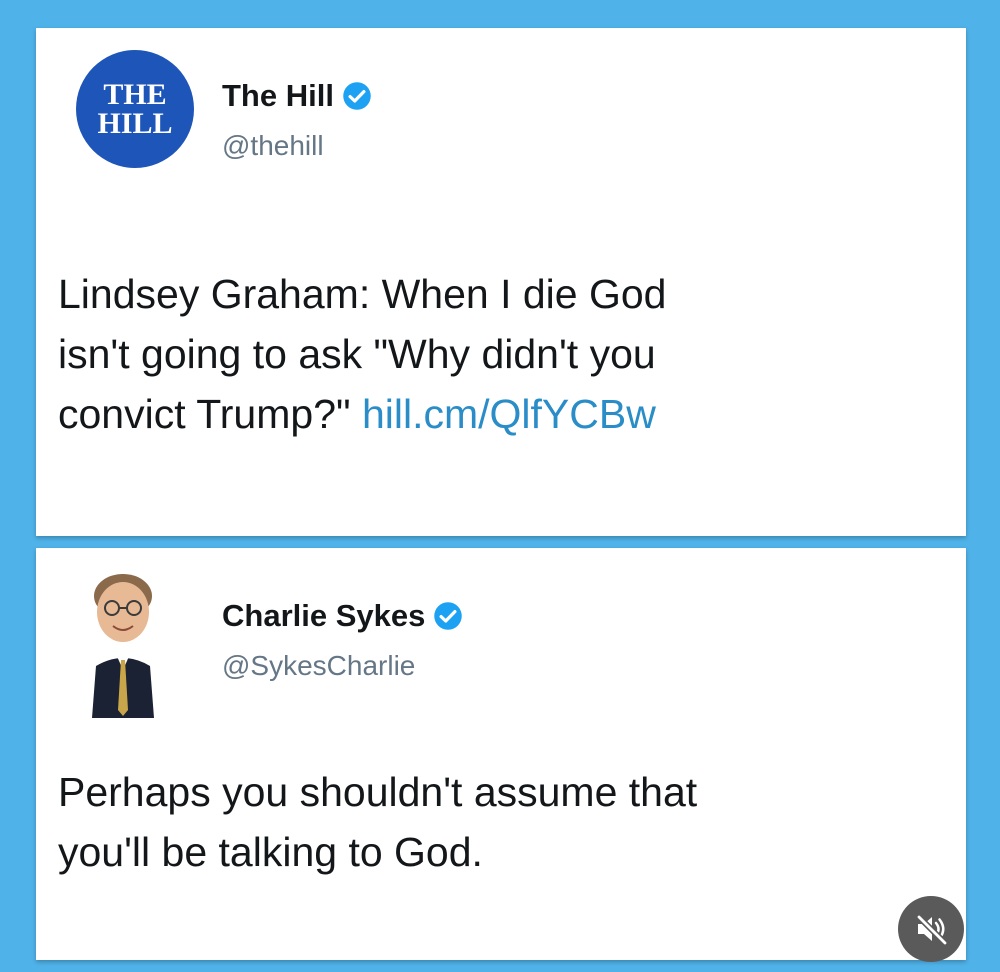 This screenshot has height=972, width=1000. Describe the element at coordinates (509, 414) in the screenshot. I see `tweet-link: hill.cm/QlfYCBw` at that location.